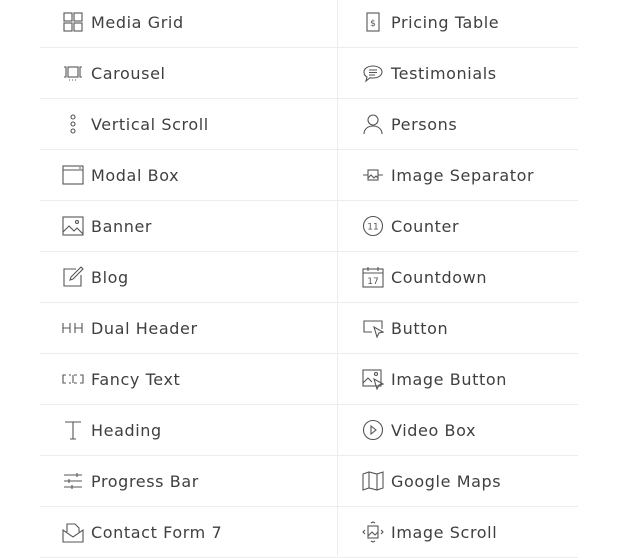 Image resolution: width=640 pixels, height=558 pixels. I want to click on widget-label: Media Grid, so click(137, 22).